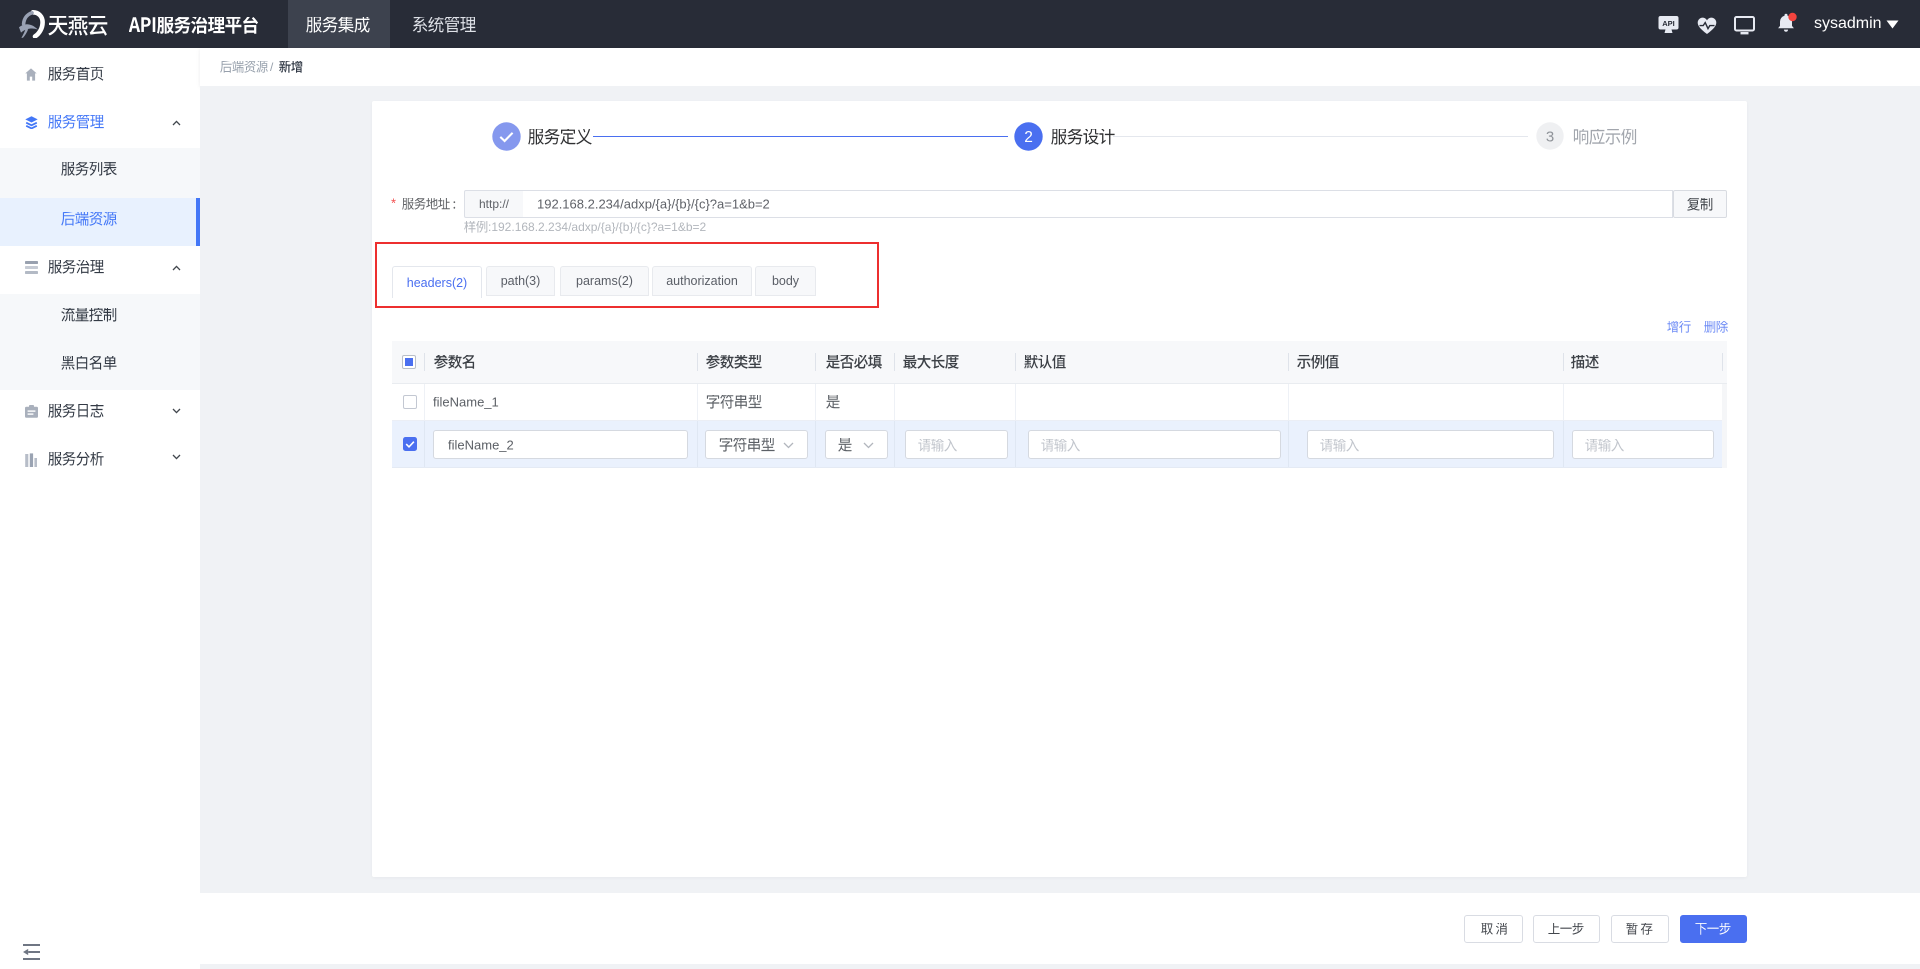  Describe the element at coordinates (1028, 137) in the screenshot. I see `svg-text: 2` at that location.